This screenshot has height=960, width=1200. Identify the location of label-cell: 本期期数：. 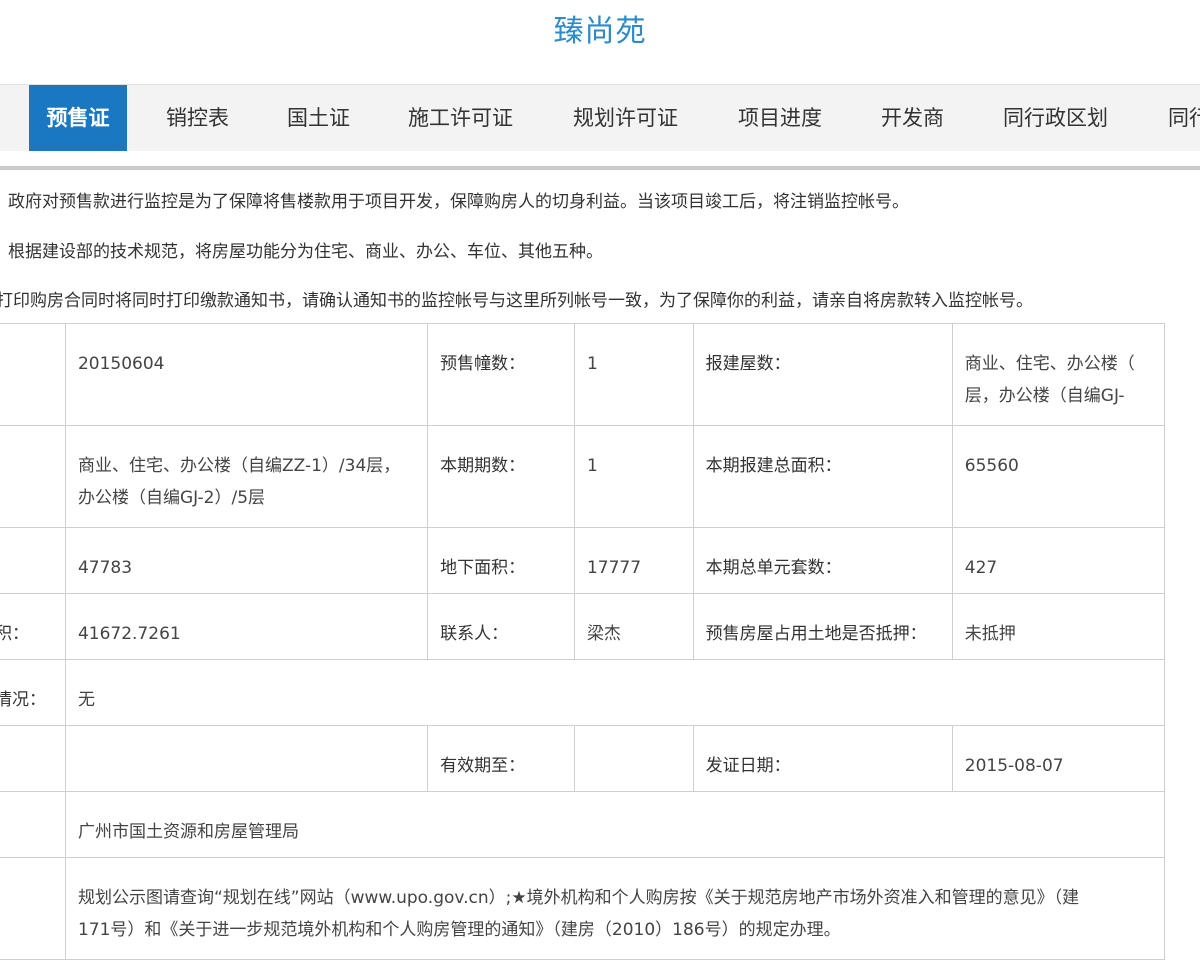
(501, 476).